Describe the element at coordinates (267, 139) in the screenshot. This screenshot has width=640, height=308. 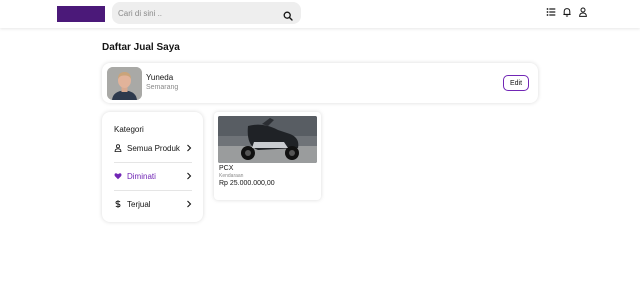
I see `product-image` at that location.